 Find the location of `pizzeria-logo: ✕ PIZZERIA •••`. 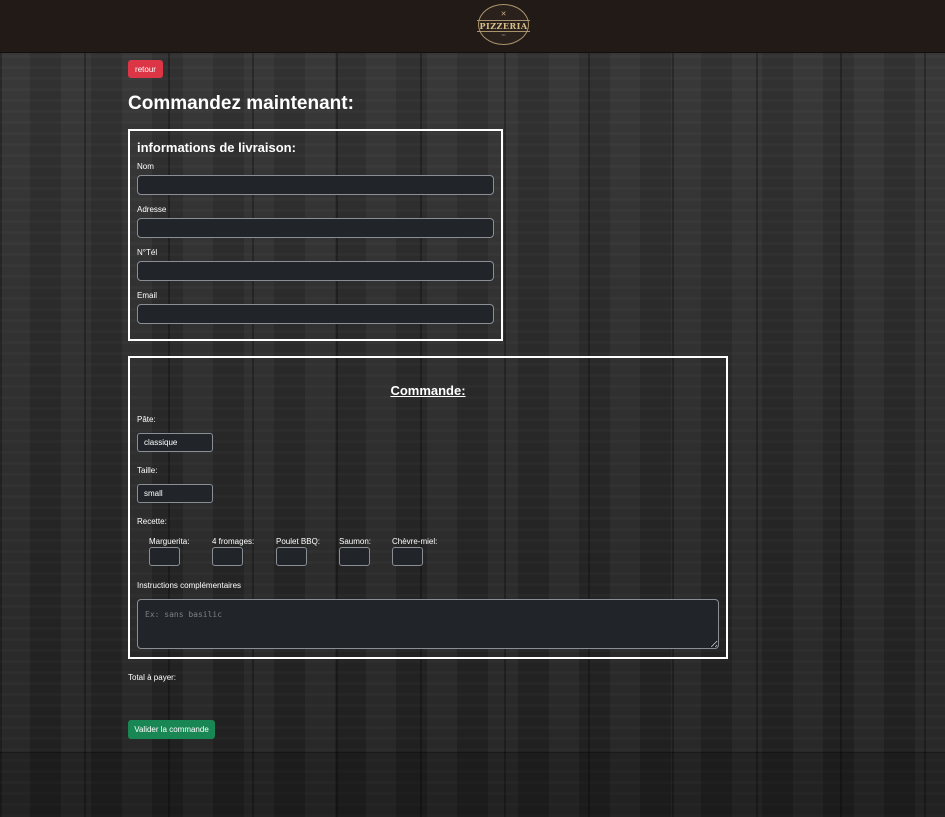

pizzeria-logo: ✕ PIZZERIA ••• is located at coordinates (503, 24).